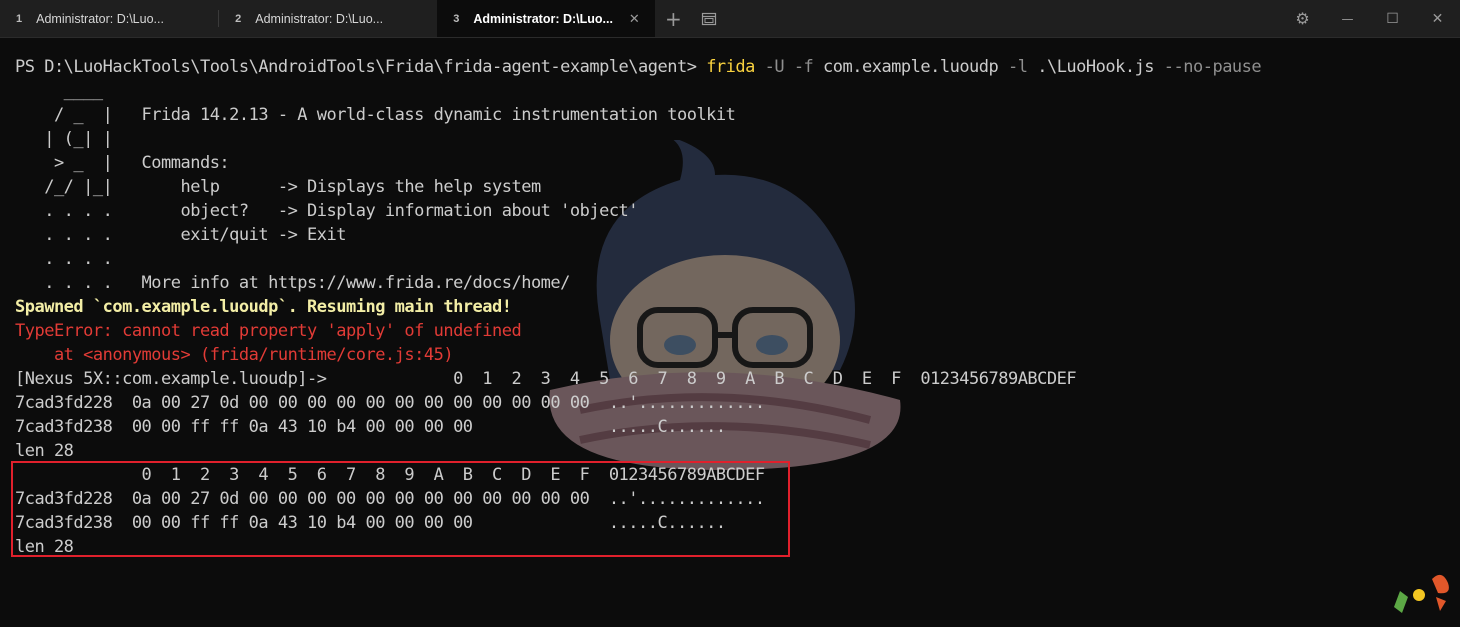  Describe the element at coordinates (1421, 593) in the screenshot. I see `corner-logo-icon` at that location.